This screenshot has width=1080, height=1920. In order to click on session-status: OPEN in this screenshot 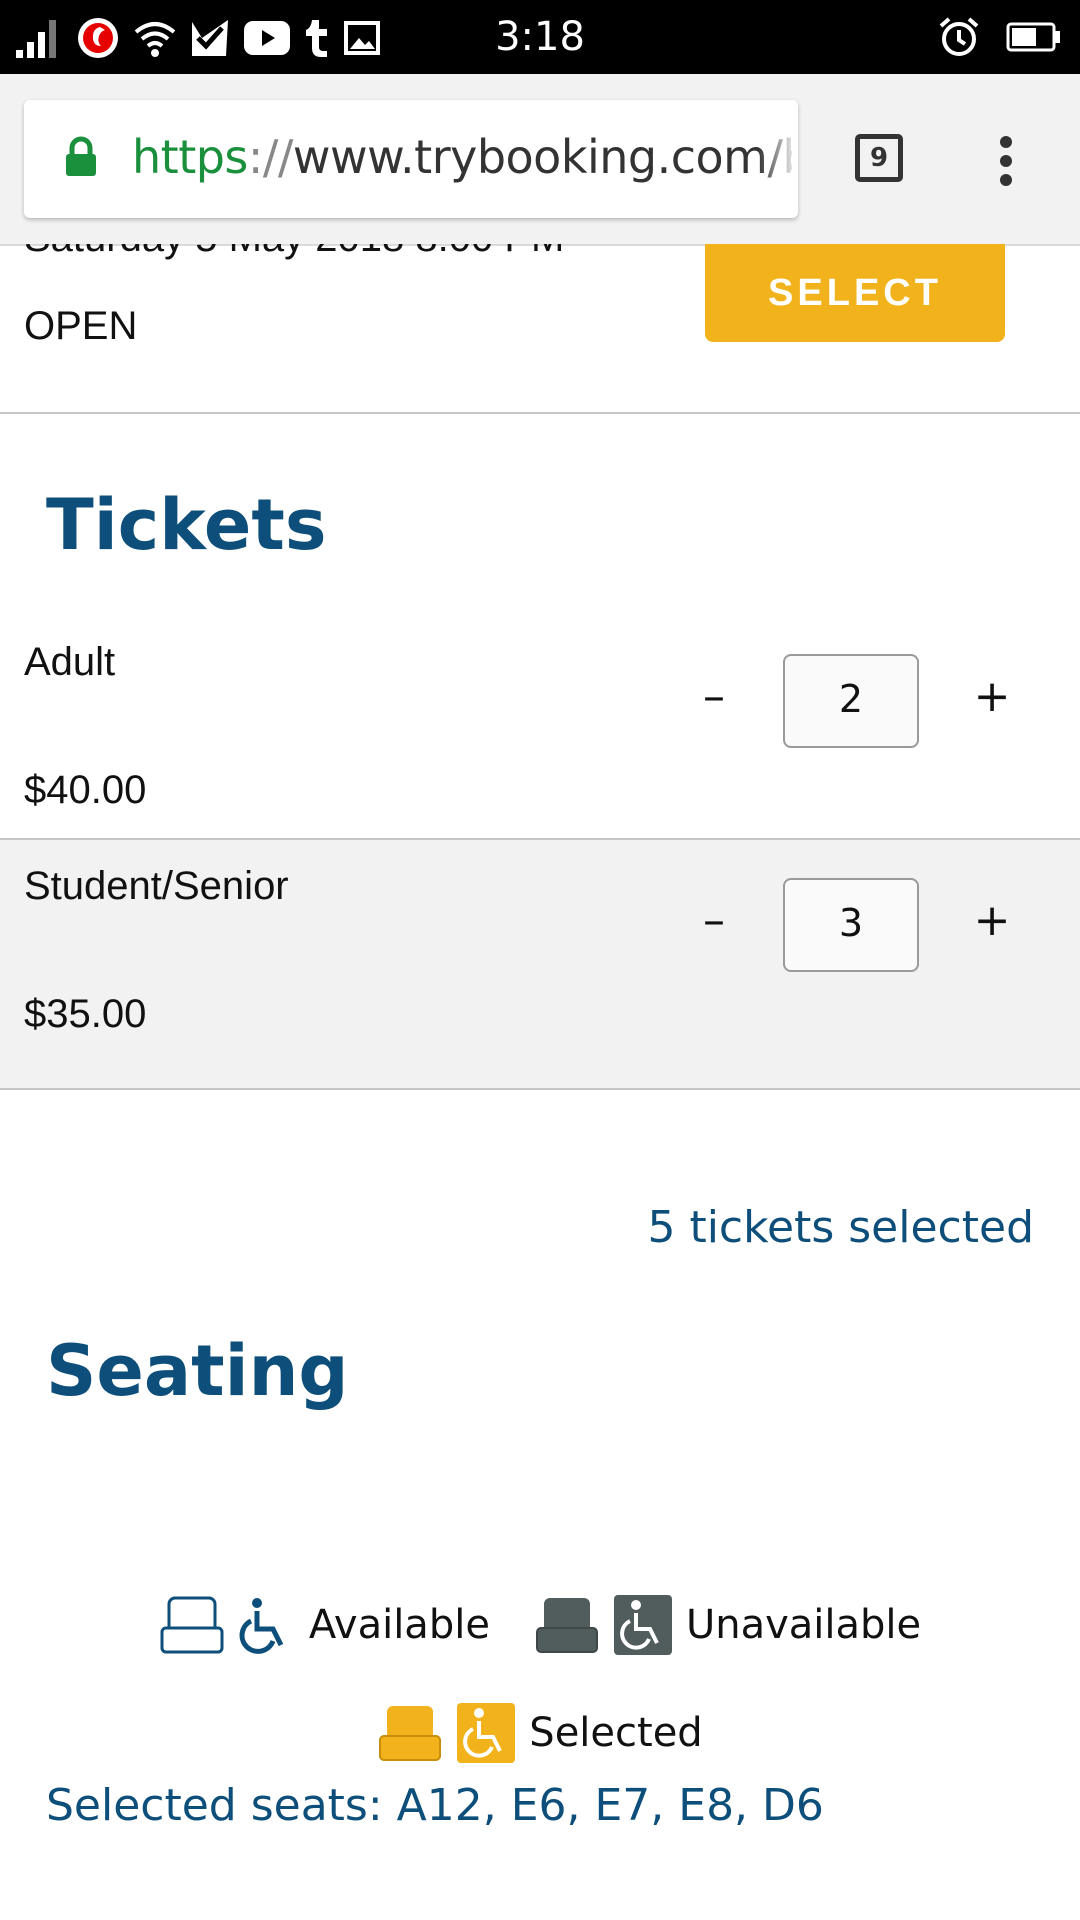, I will do `click(81, 326)`.